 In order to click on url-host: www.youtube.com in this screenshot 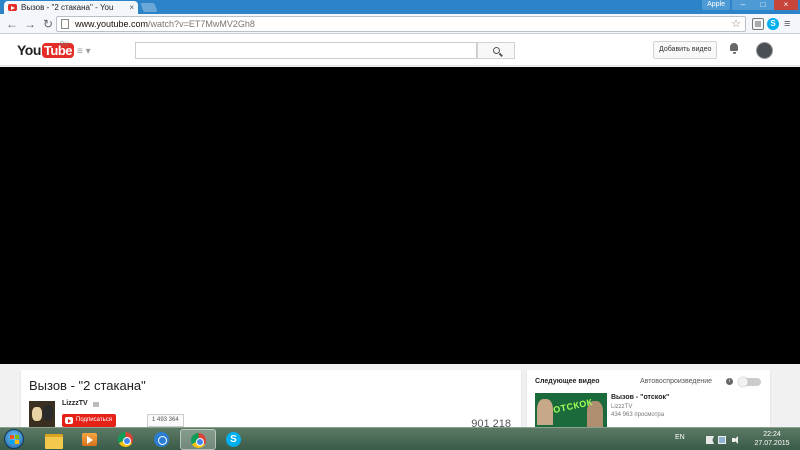, I will do `click(112, 24)`.